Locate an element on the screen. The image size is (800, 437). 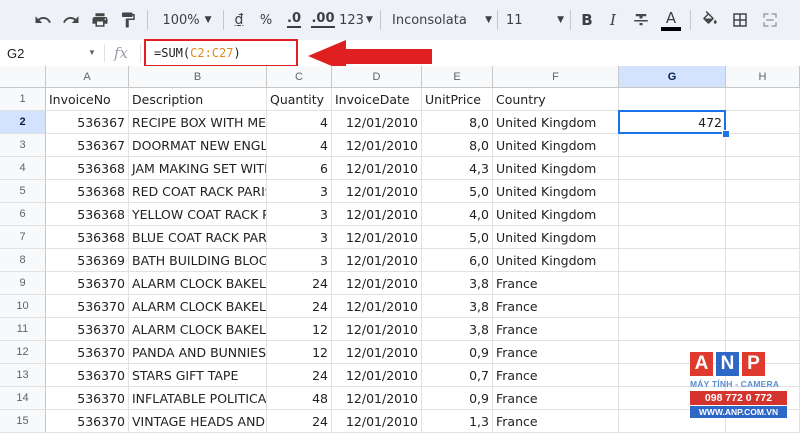
cell-a2: 536367 is located at coordinates (87, 122).